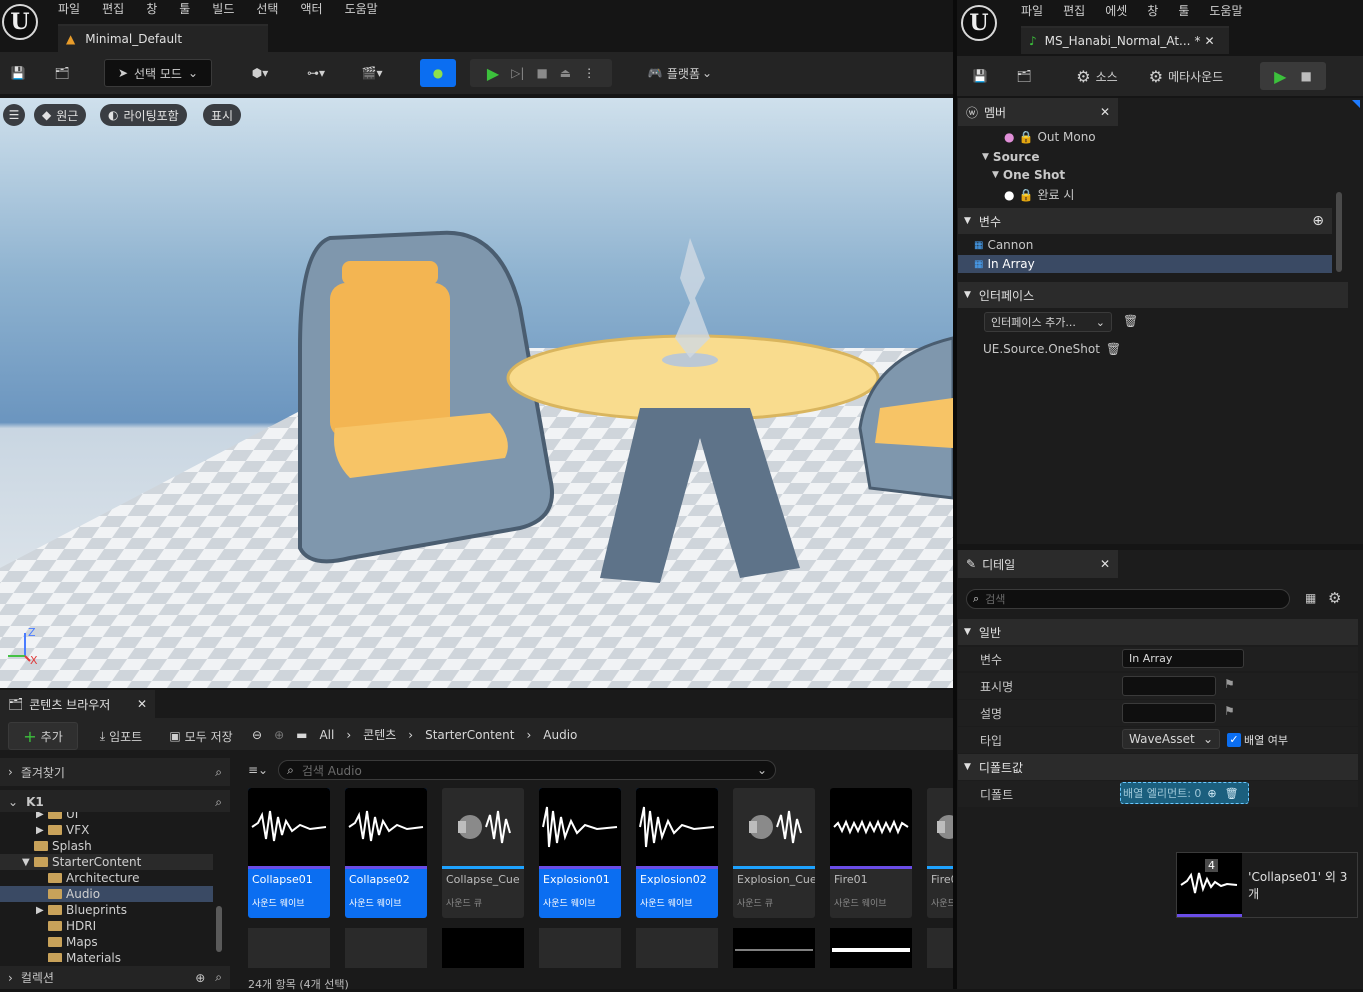  Describe the element at coordinates (289, 853) in the screenshot. I see `asset-tile: Collapse01 사운드 웨이브` at that location.